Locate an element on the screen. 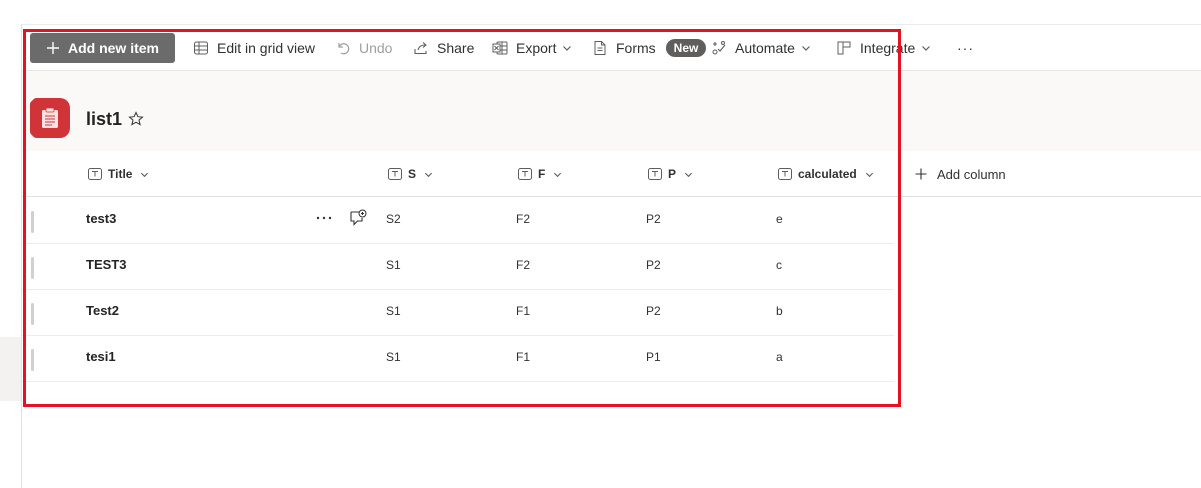 This screenshot has height=488, width=1201. table-row: Test2 S1 F1 P2 b is located at coordinates (458, 312).